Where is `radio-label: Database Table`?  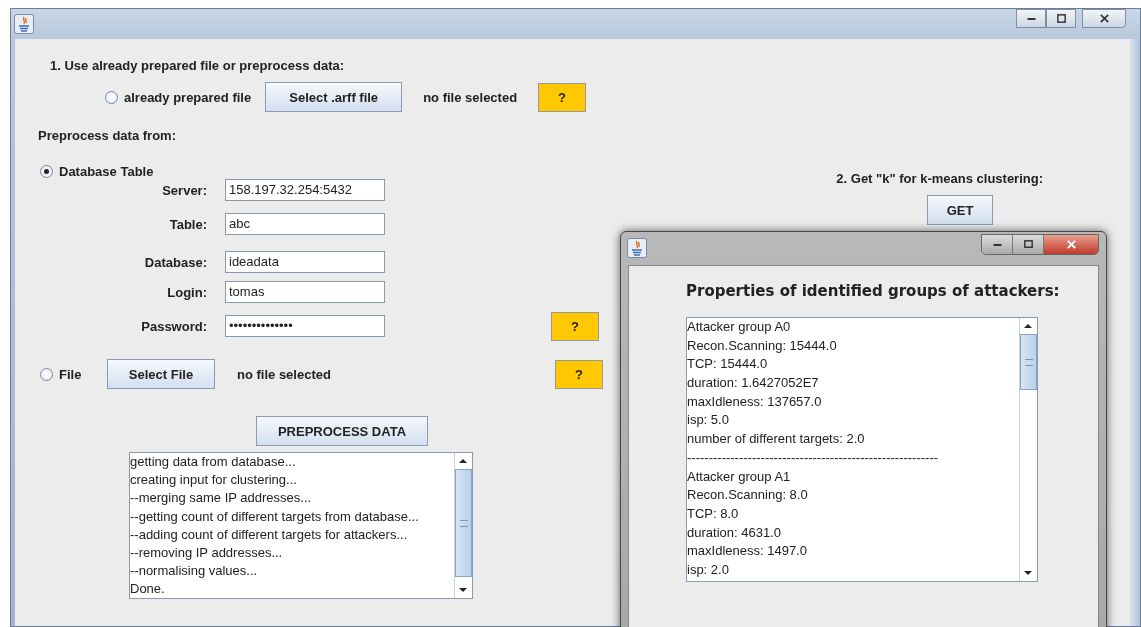 radio-label: Database Table is located at coordinates (106, 171).